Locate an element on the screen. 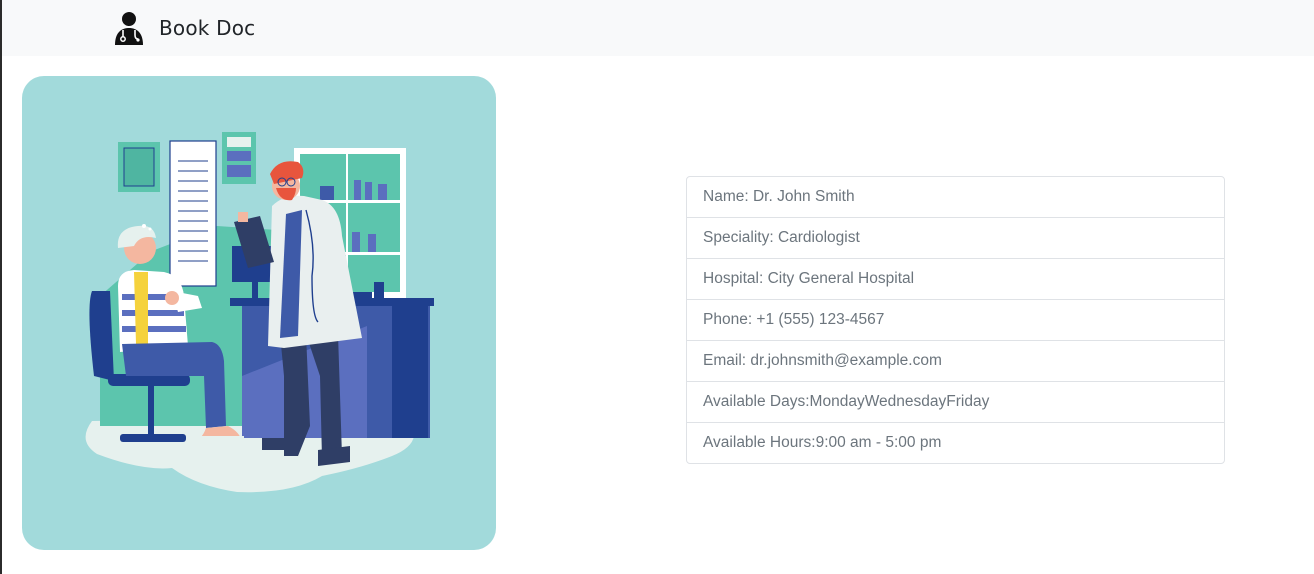 The image size is (1314, 574). window-edge is located at coordinates (1, 287).